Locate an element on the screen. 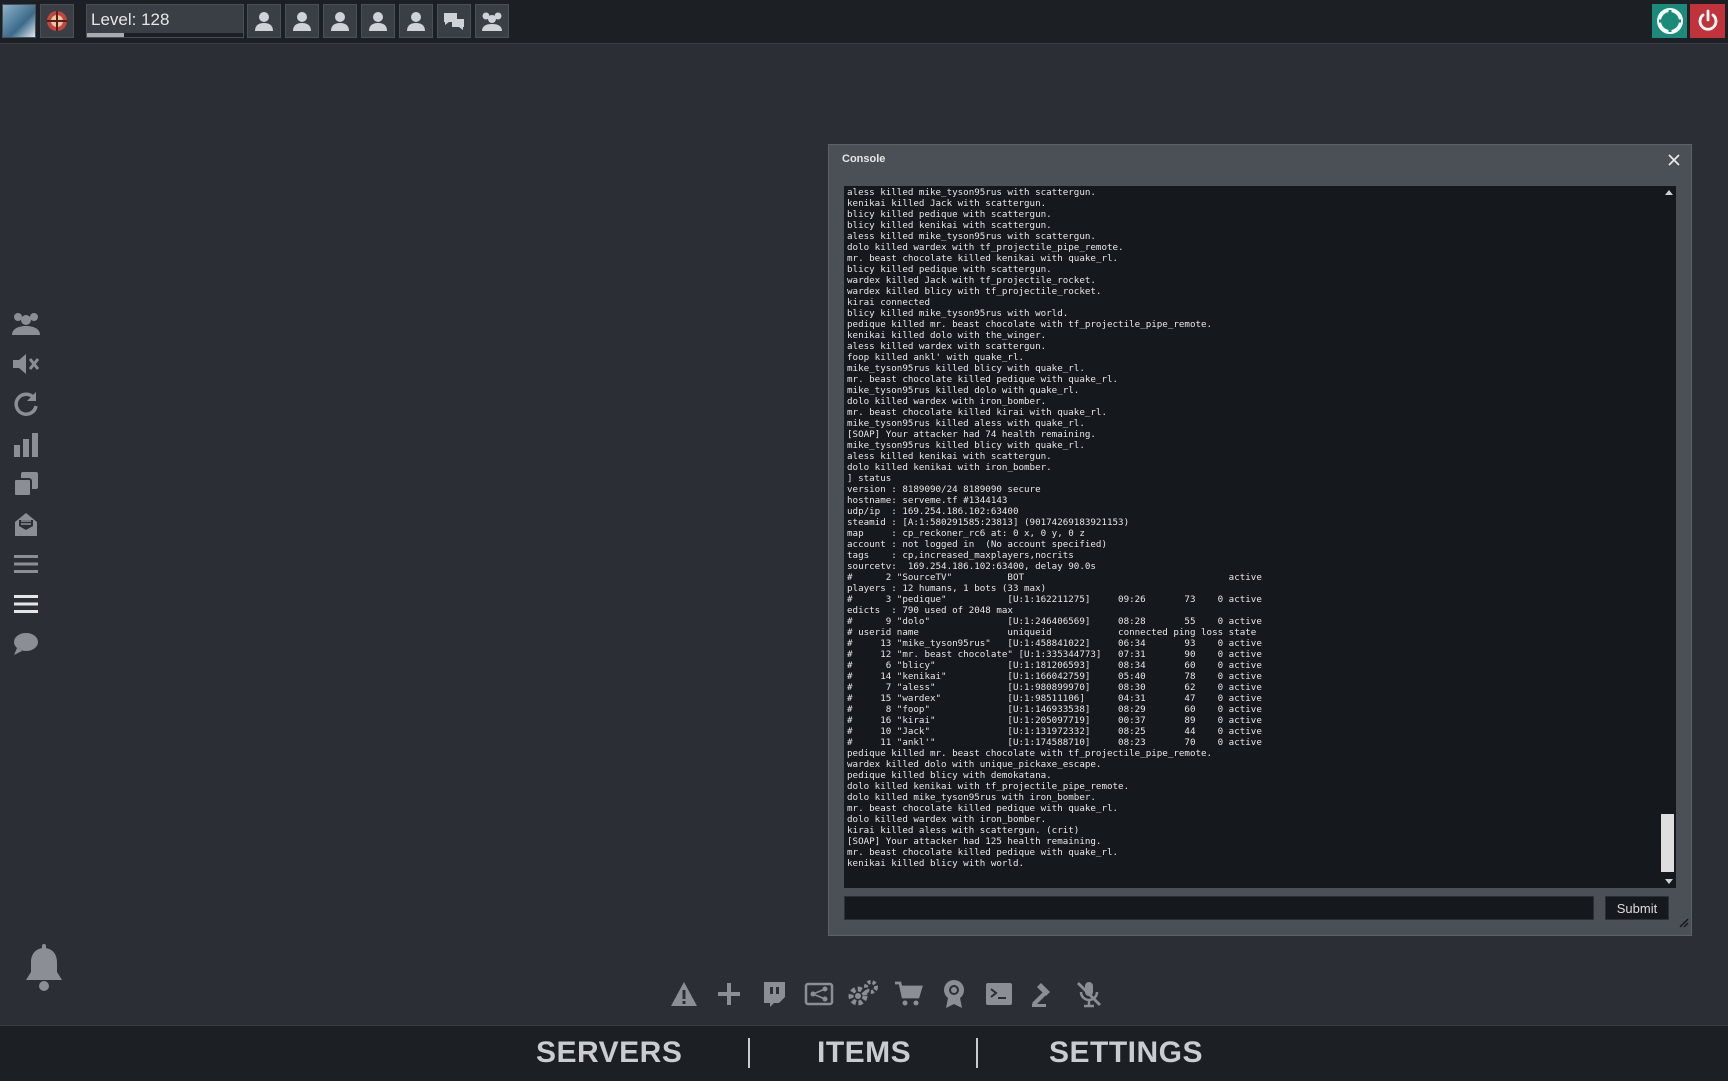 This screenshot has width=1728, height=1081. mute-icon is located at coordinates (26, 364).